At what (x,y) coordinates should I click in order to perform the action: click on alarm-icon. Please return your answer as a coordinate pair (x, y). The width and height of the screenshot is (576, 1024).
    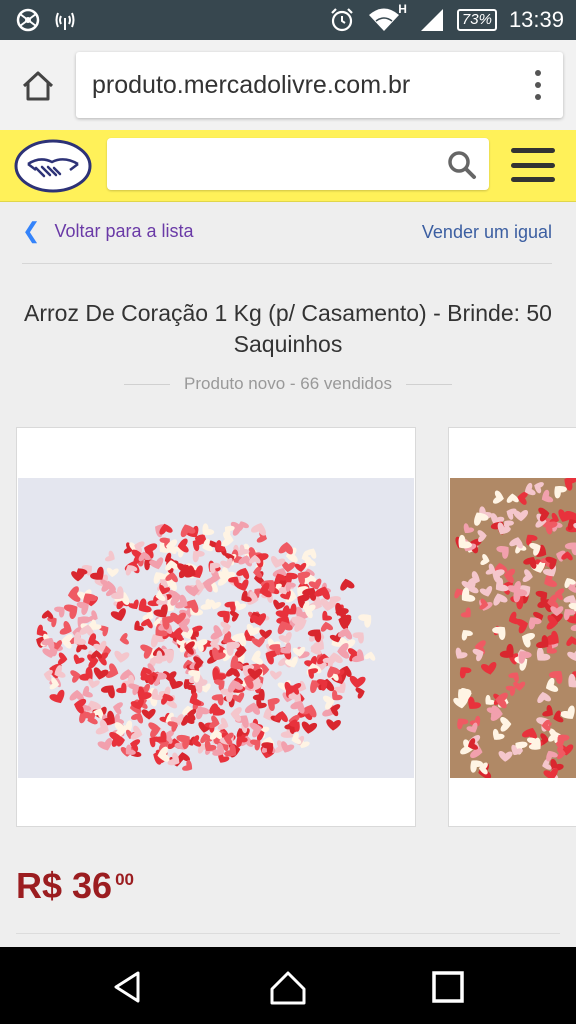
    Looking at the image, I should click on (342, 20).